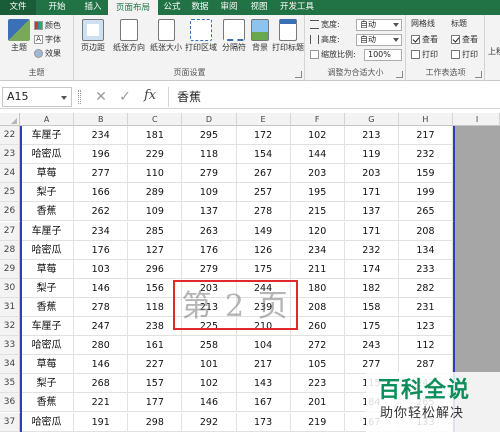  What do you see at coordinates (371, 155) in the screenshot?
I see `number-cell: 119` at bounding box center [371, 155].